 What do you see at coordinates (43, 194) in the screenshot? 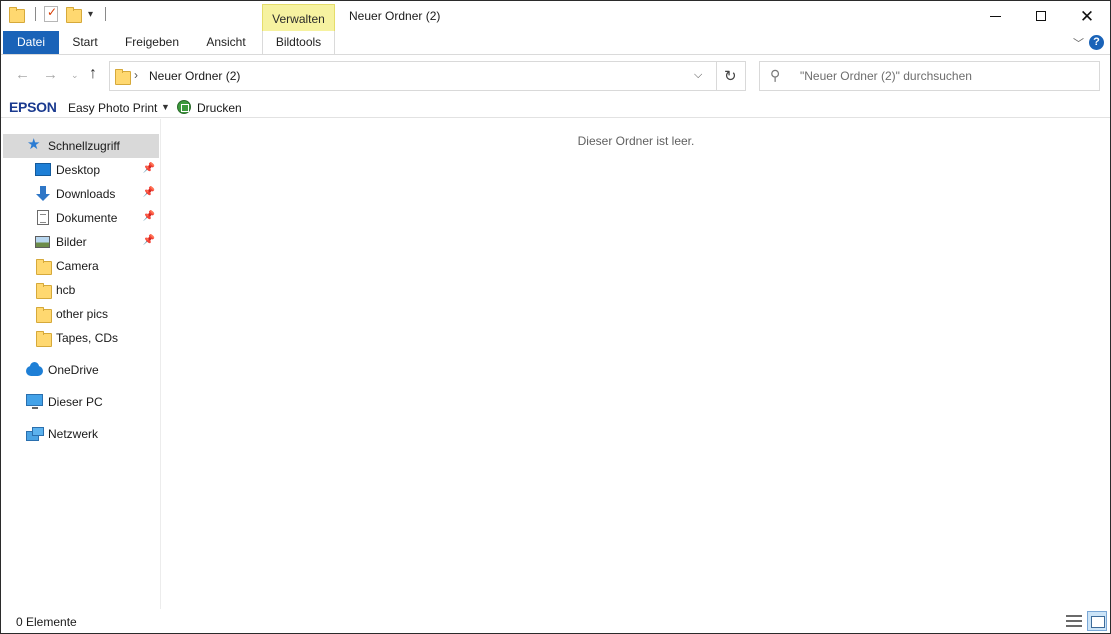
I see `downloads-icon` at bounding box center [43, 194].